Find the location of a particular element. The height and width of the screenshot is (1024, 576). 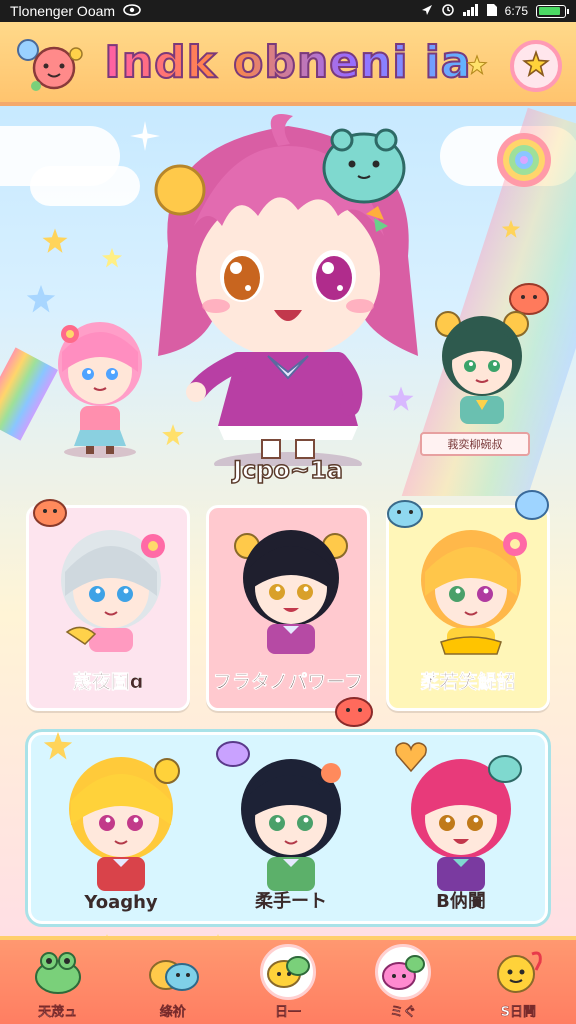

app-title: Indk obneni ia is located at coordinates (287, 62).